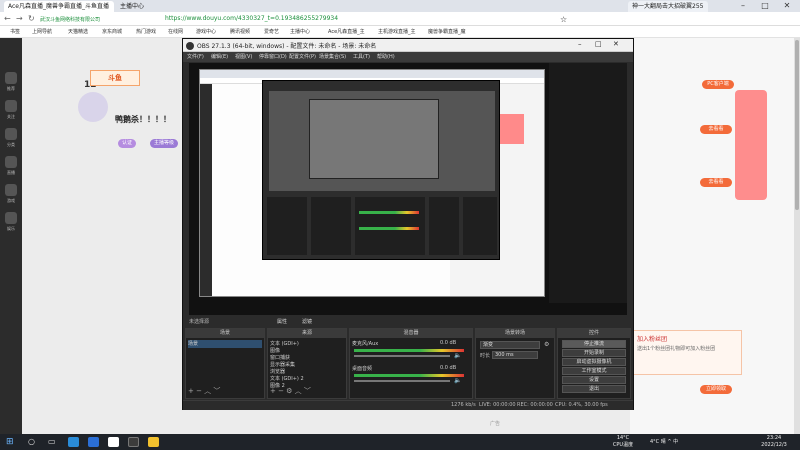 Image resolution: width=800 pixels, height=450 pixels. What do you see at coordinates (307, 321) in the screenshot?
I see `filters-button: 滤镜` at bounding box center [307, 321].